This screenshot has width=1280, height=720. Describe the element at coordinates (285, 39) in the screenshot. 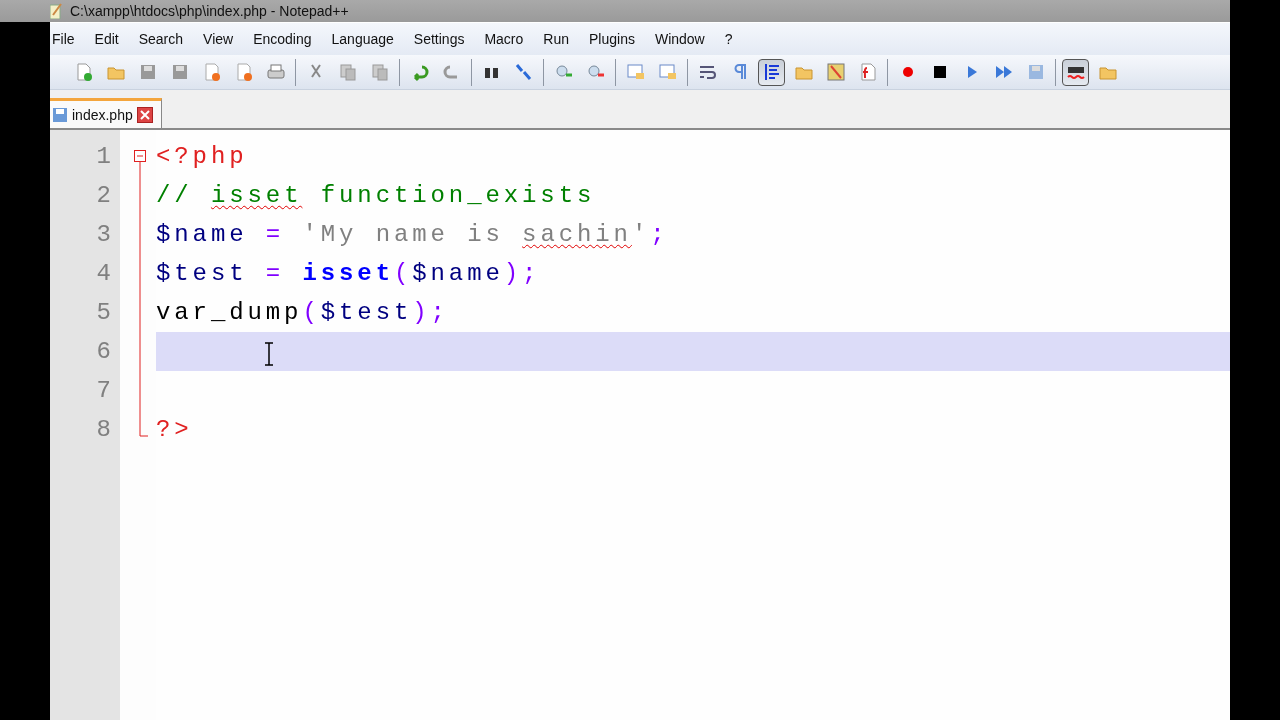

I see `menu-item: Encoding` at that location.